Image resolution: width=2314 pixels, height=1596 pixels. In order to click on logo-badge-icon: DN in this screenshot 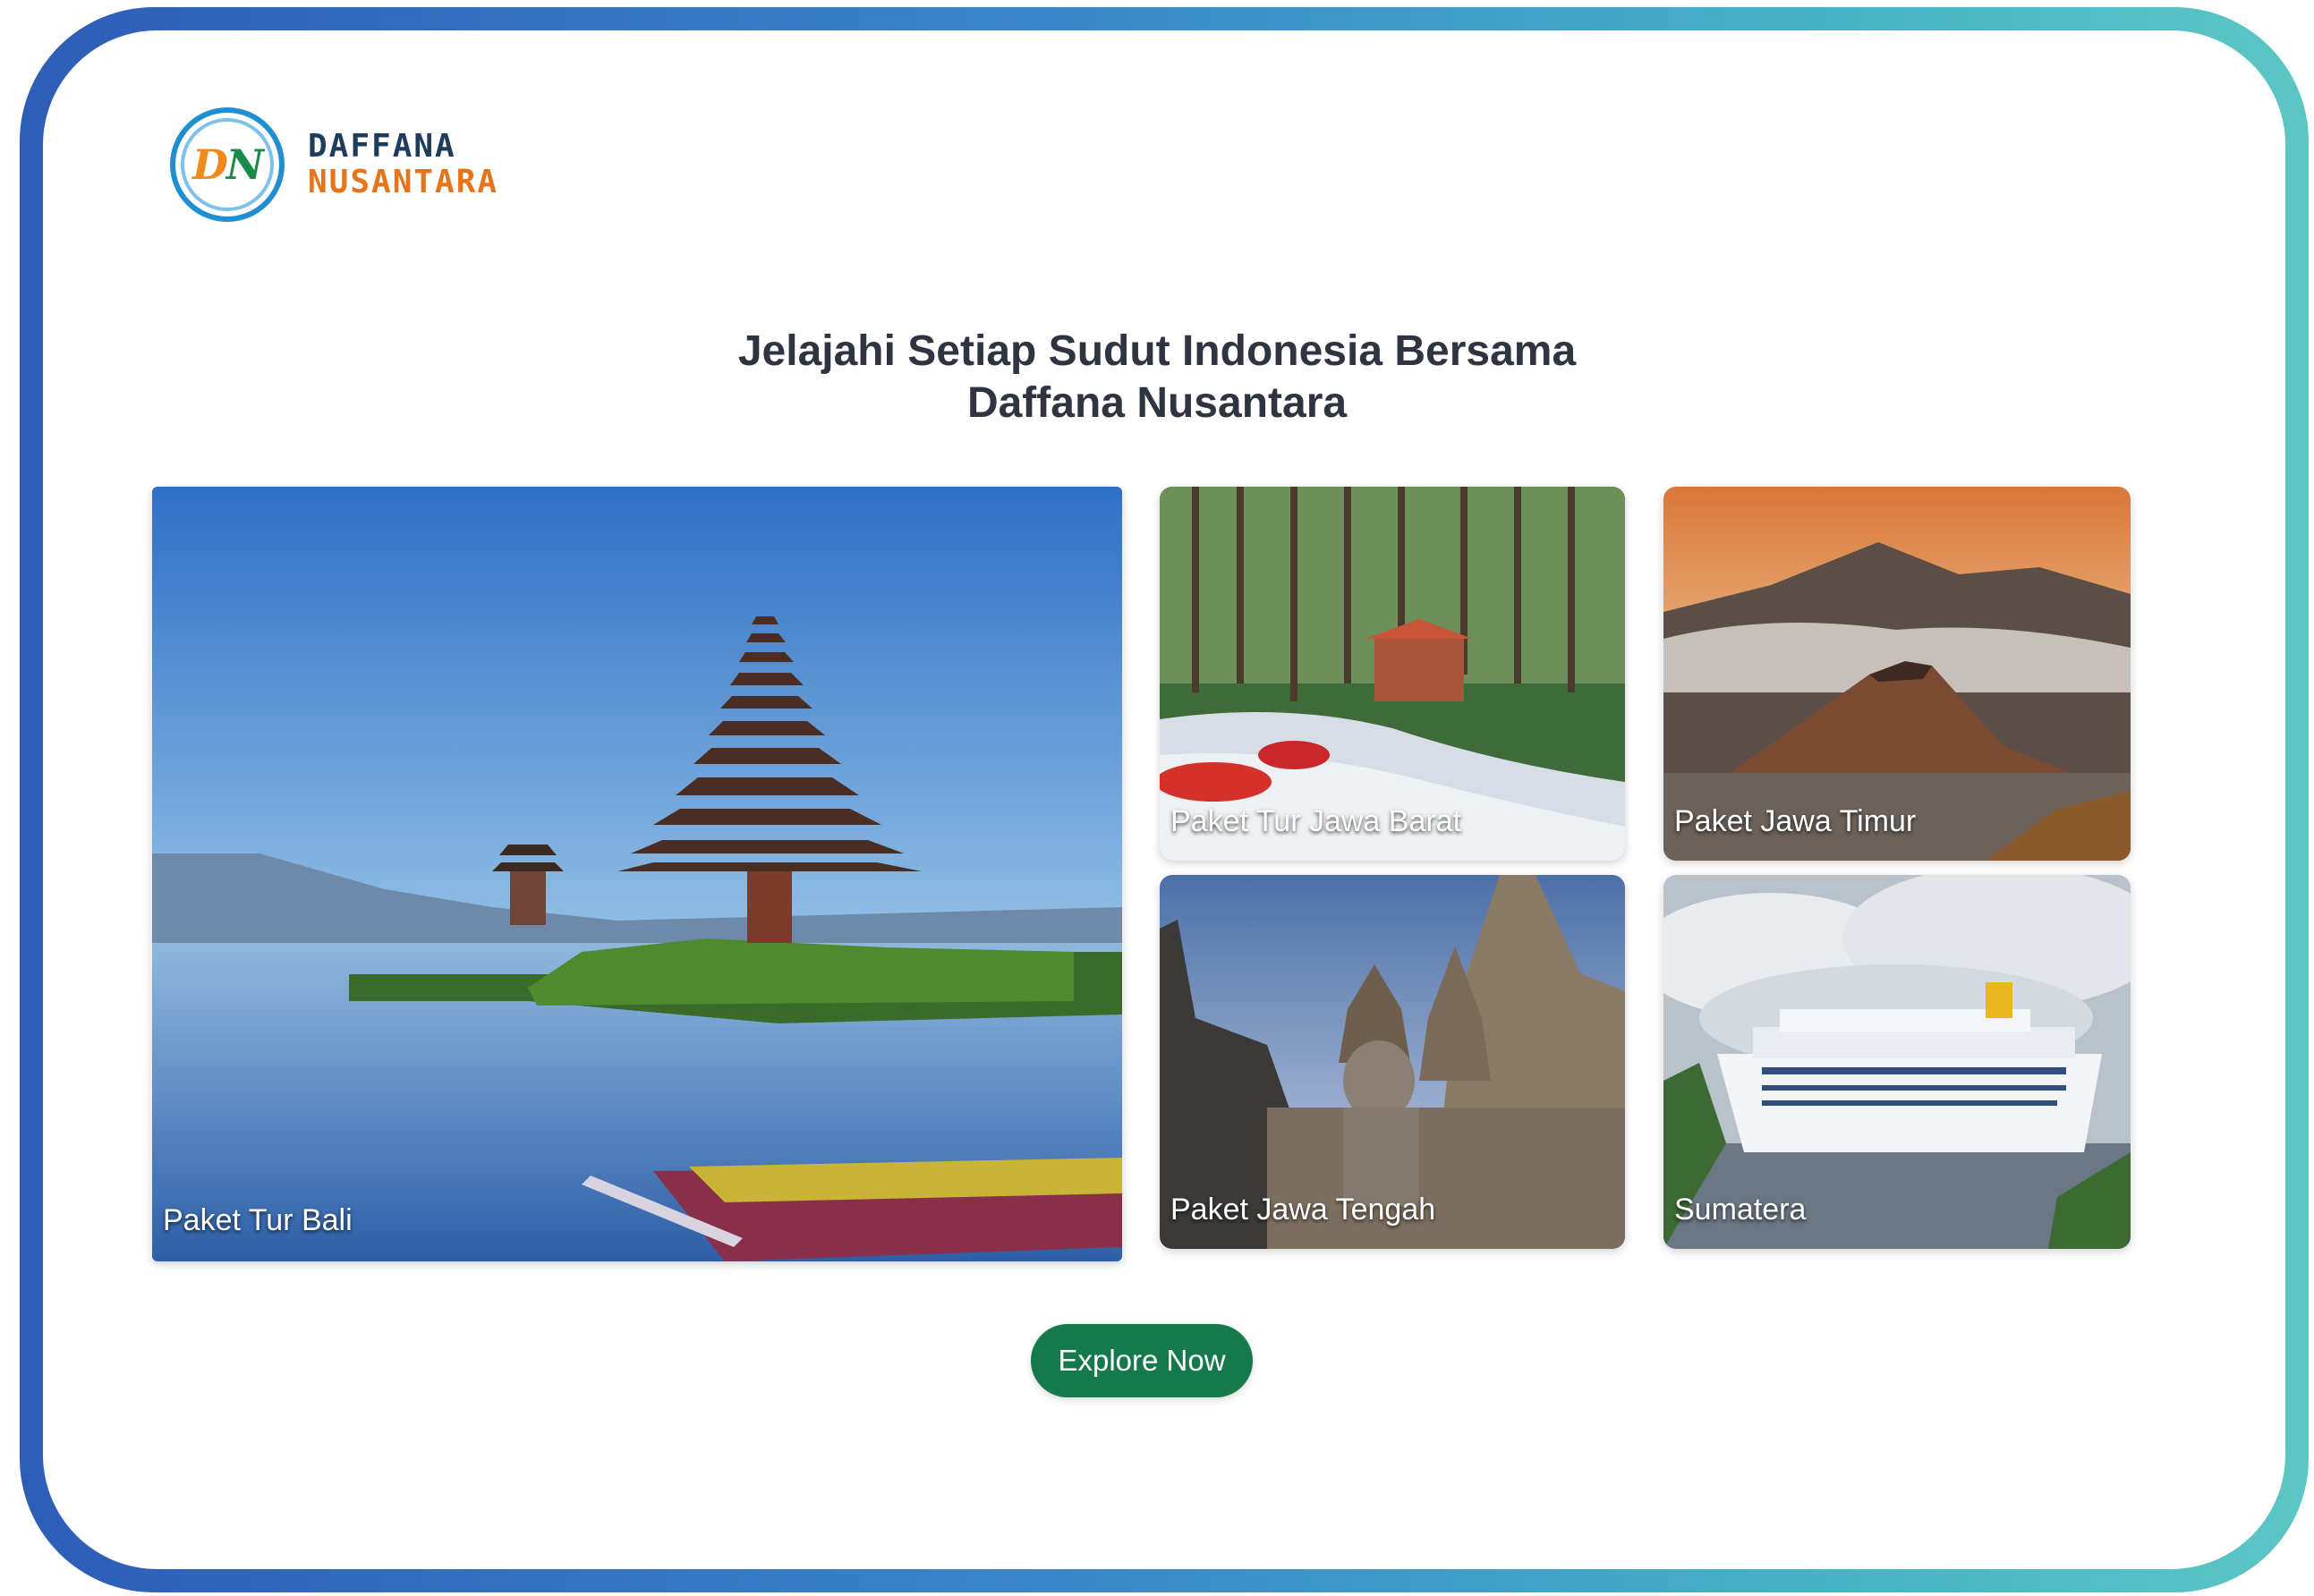, I will do `click(227, 164)`.